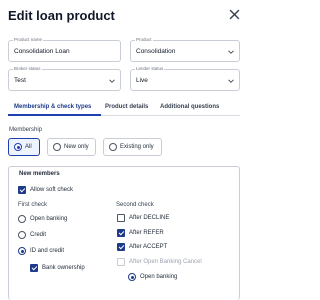 This screenshot has height=300, width=320. Describe the element at coordinates (121, 218) in the screenshot. I see `checkbox-icon` at that location.